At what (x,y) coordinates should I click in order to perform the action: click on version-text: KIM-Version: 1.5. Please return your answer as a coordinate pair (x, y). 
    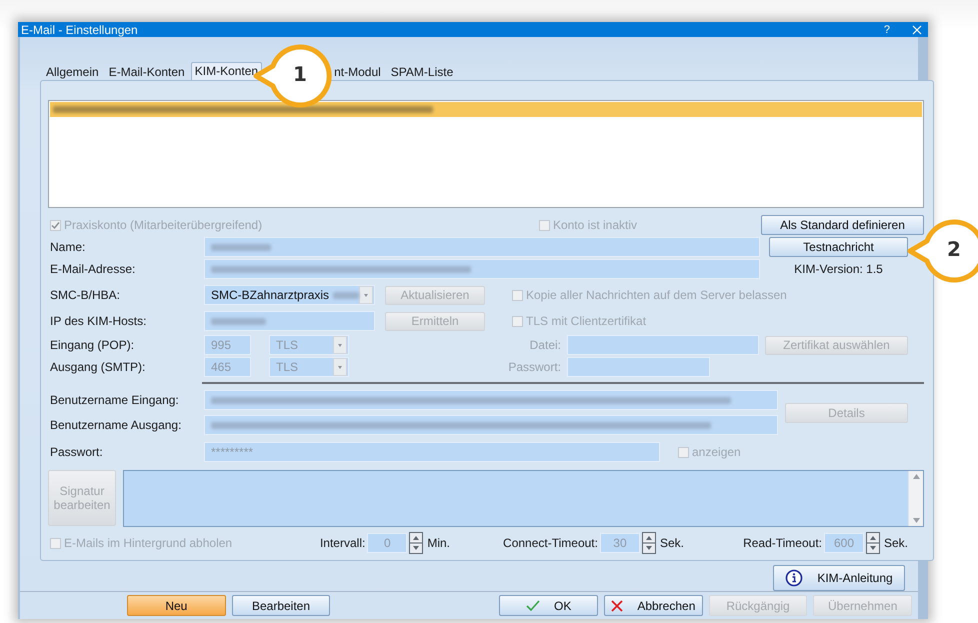
    Looking at the image, I should click on (838, 269).